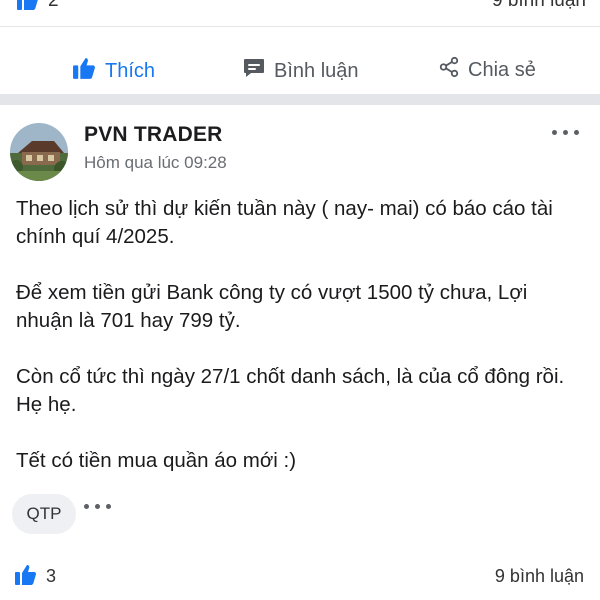  Describe the element at coordinates (51, 576) in the screenshot. I see `like-count: 3` at that location.